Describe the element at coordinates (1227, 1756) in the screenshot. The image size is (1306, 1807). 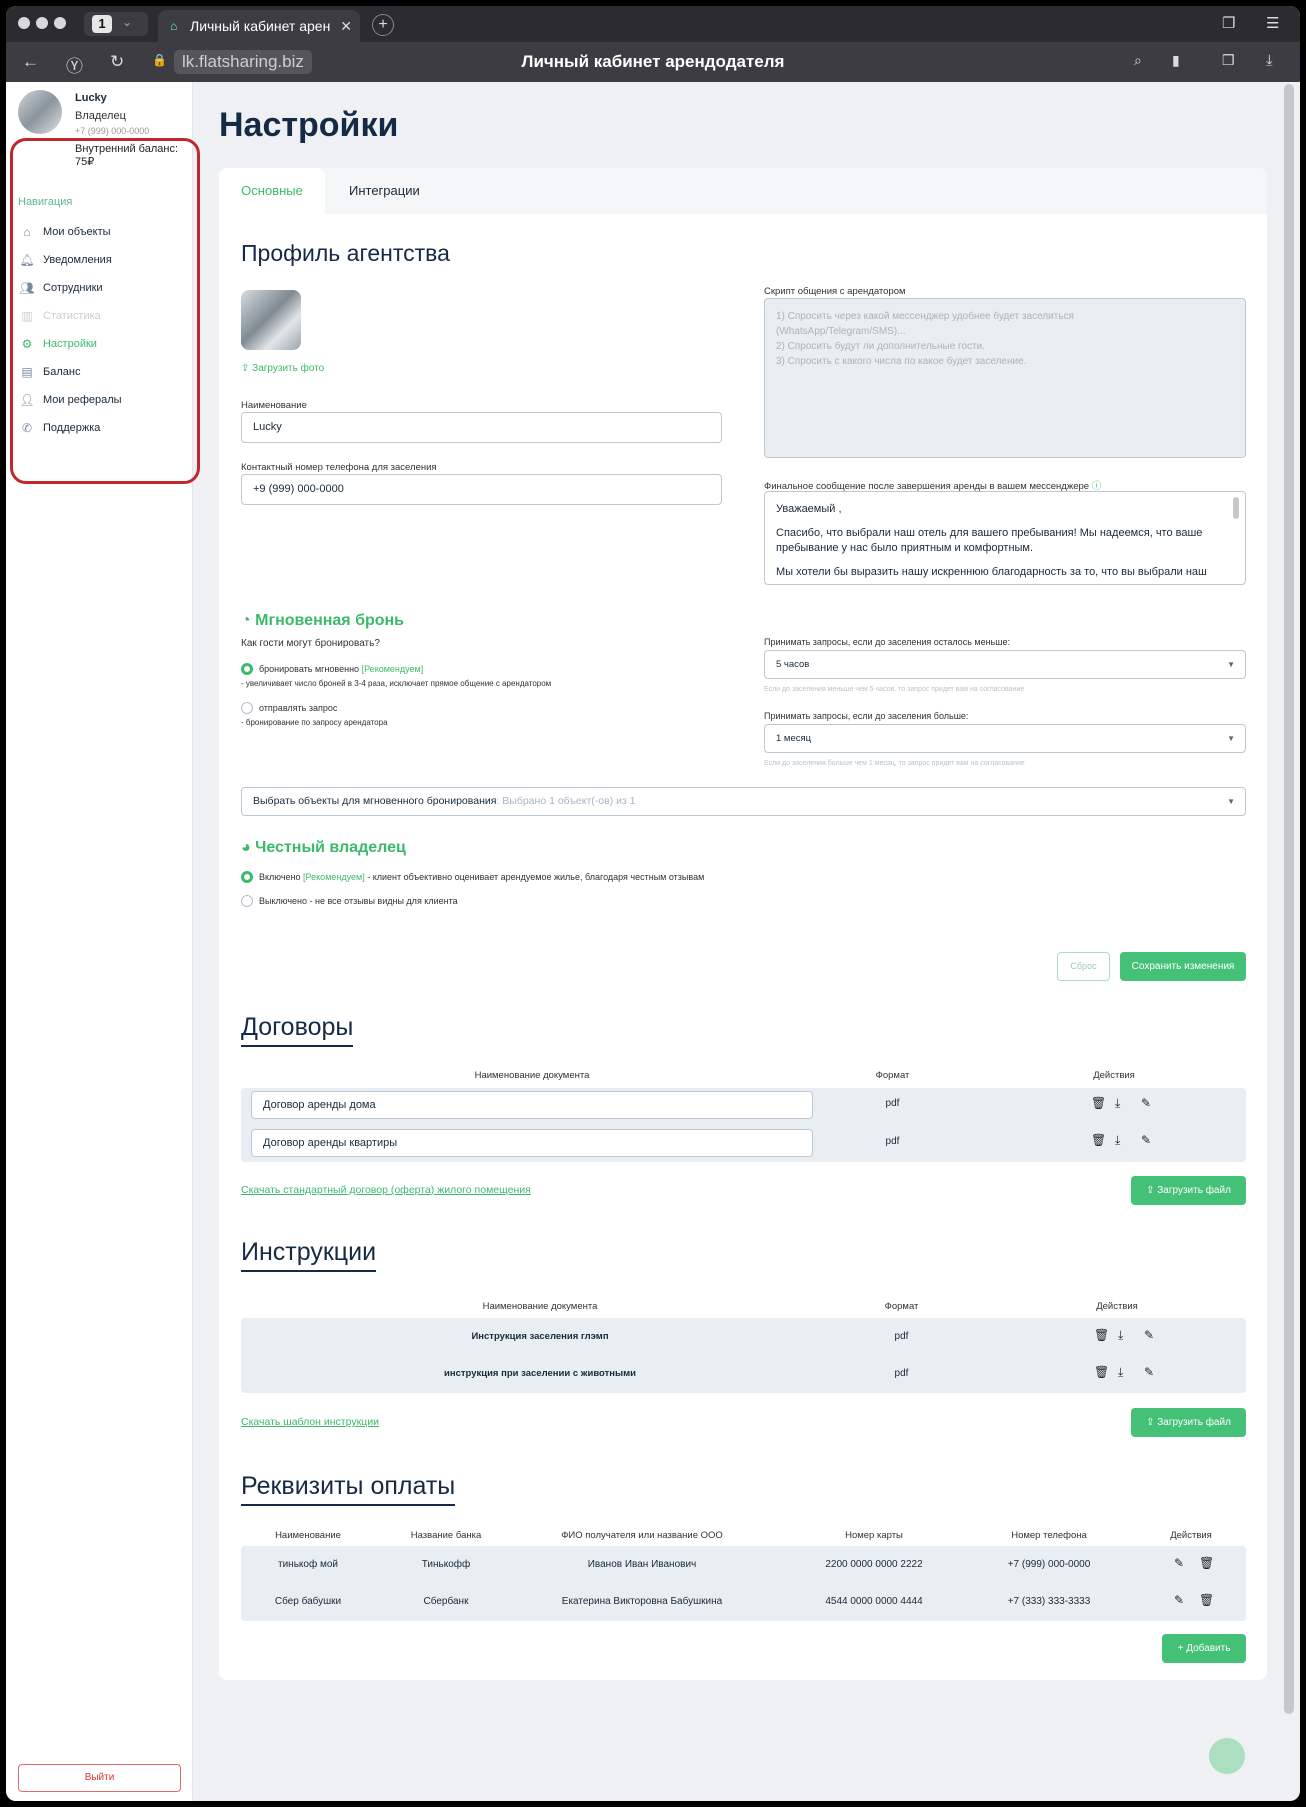
I see `chat-icon` at that location.